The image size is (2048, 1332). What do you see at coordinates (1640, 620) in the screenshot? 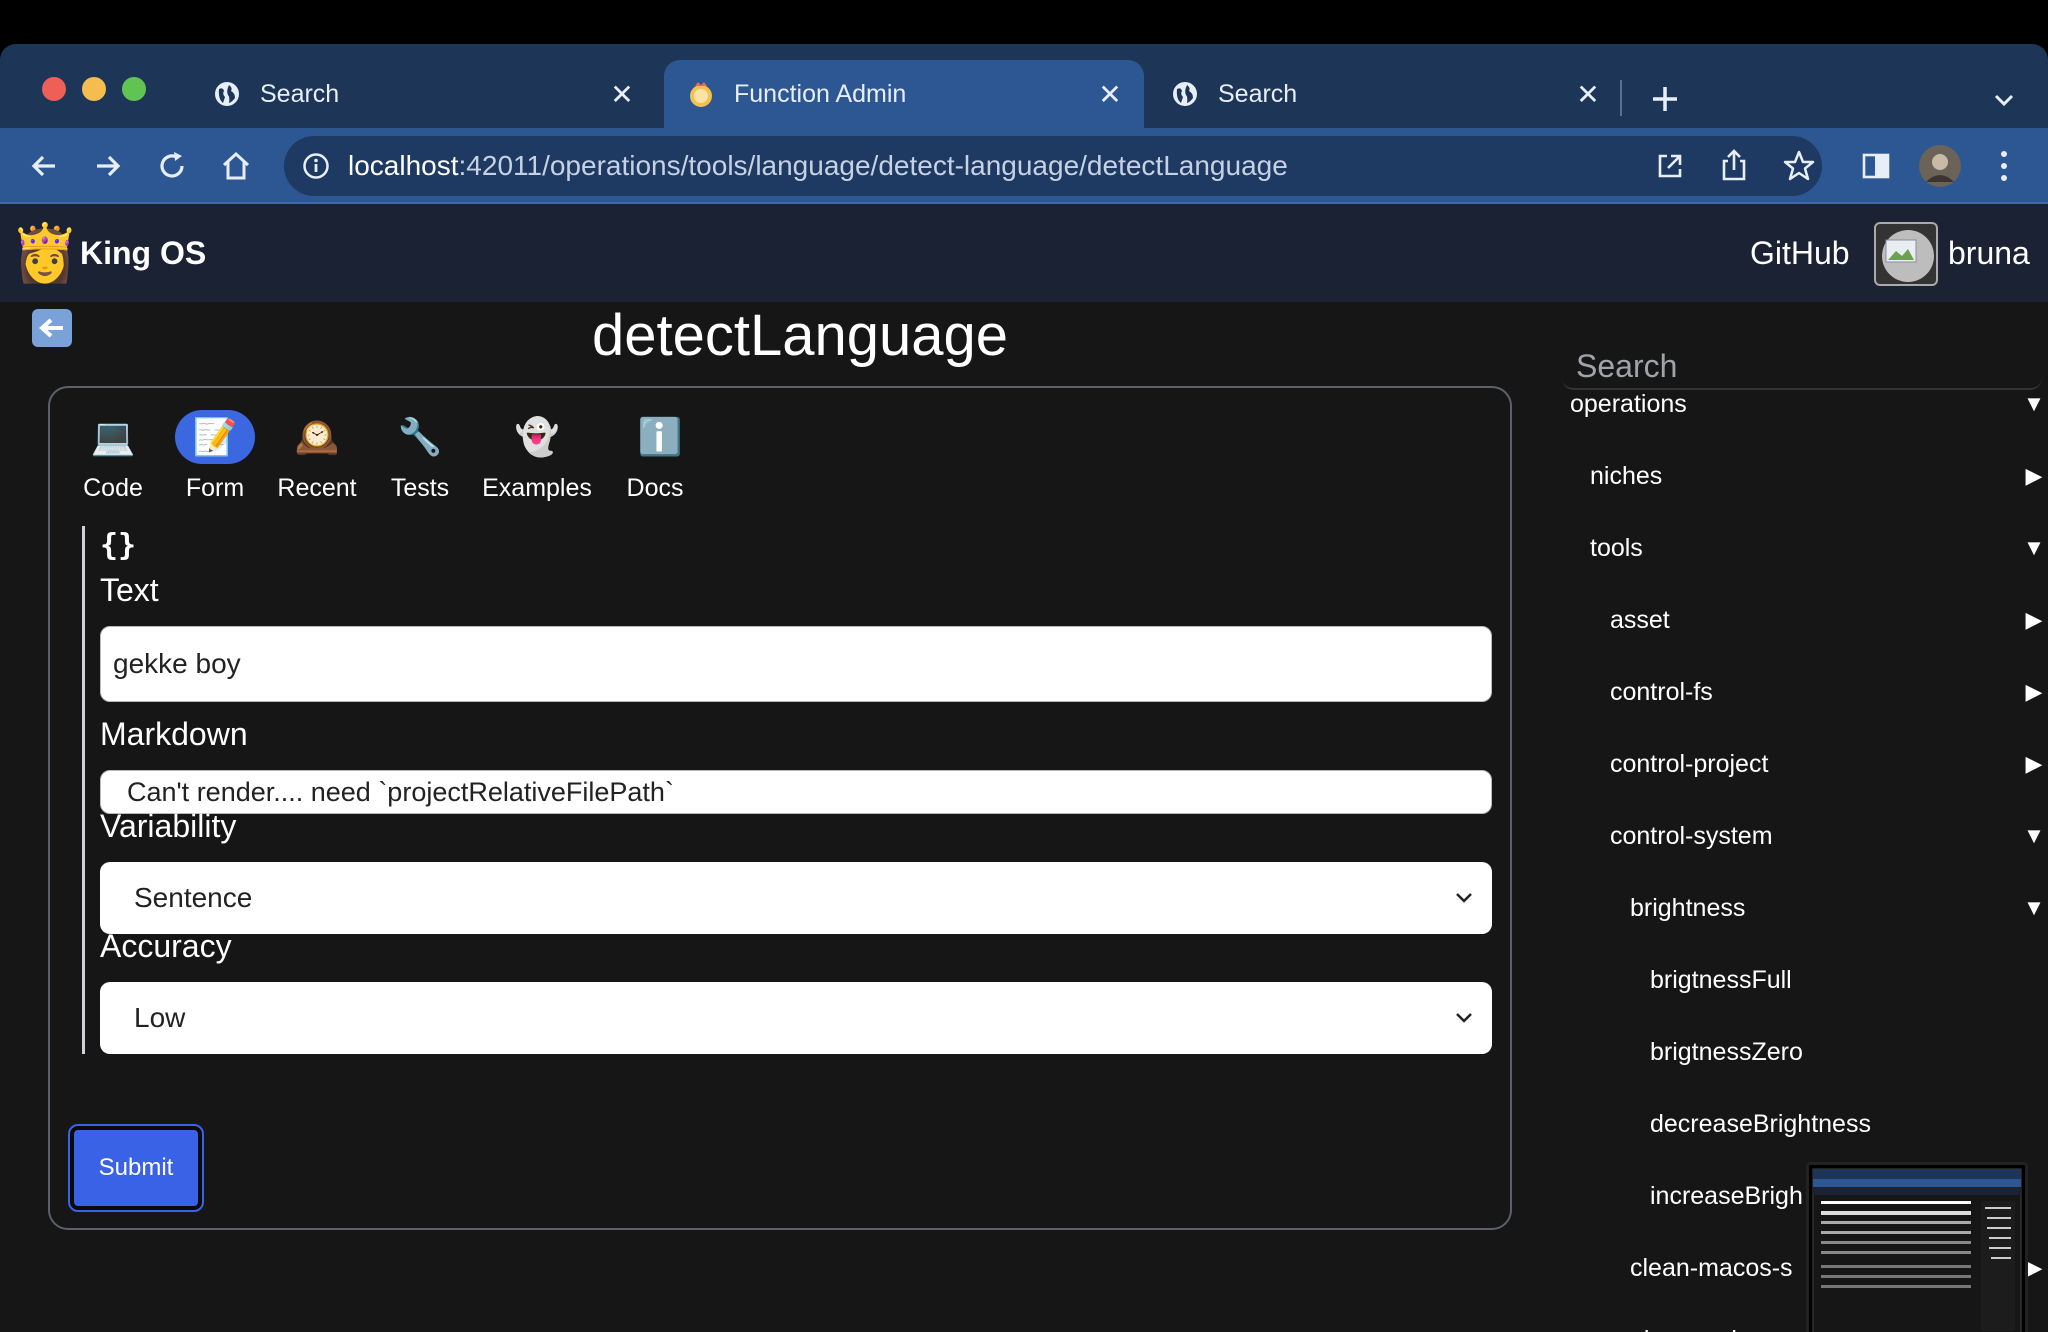
I see `tree-item-asset: asset` at bounding box center [1640, 620].